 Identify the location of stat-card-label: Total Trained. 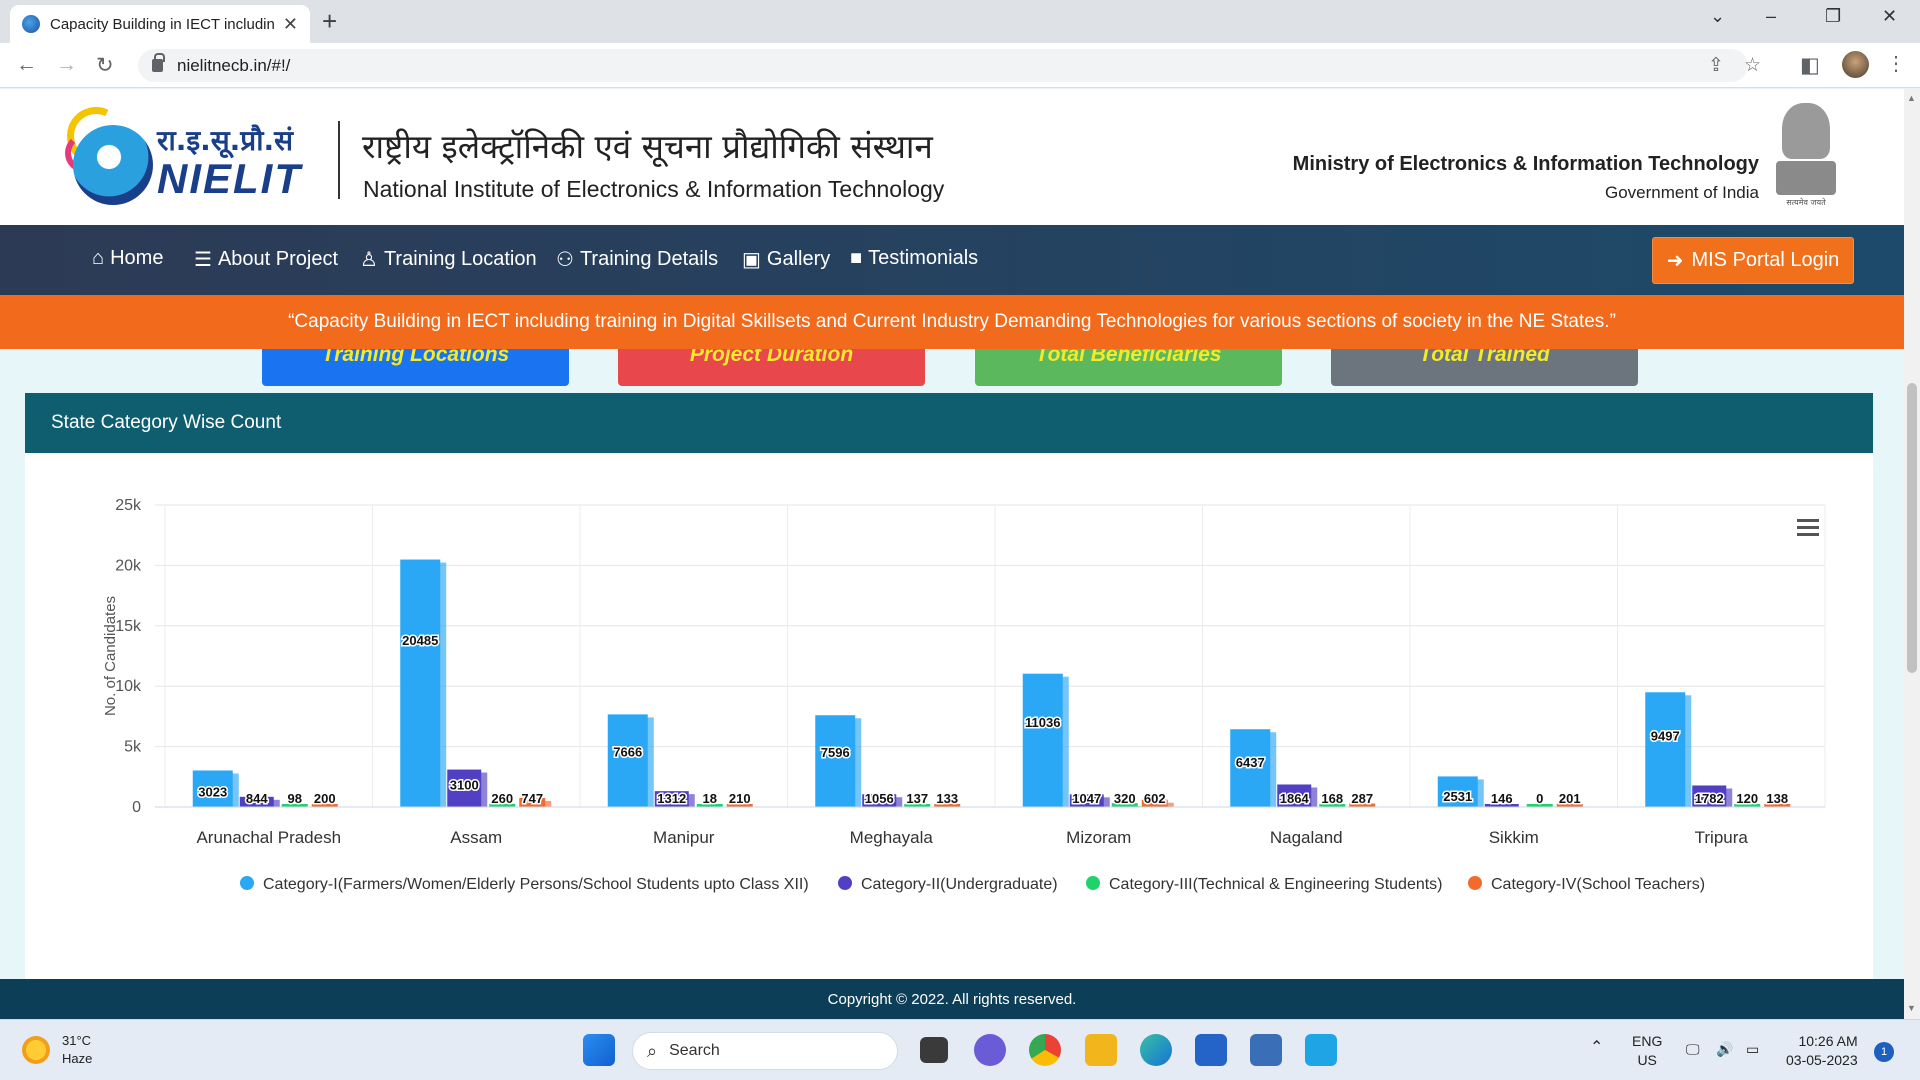
(1484, 357).